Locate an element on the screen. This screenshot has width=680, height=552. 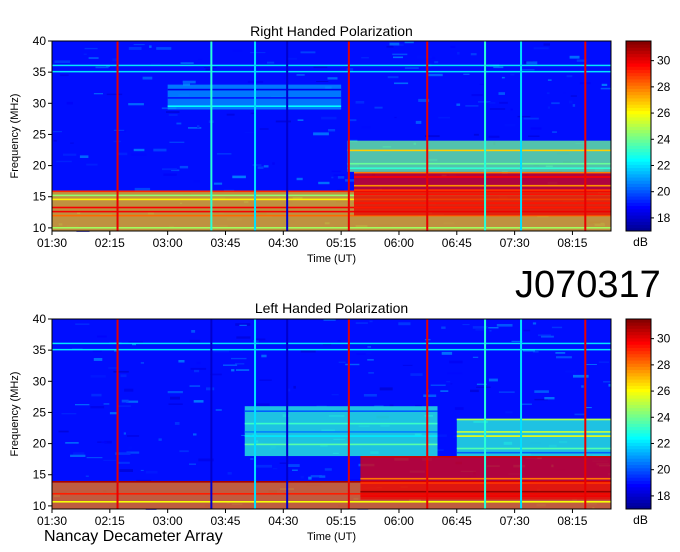
rfi-line is located at coordinates (331, 343).